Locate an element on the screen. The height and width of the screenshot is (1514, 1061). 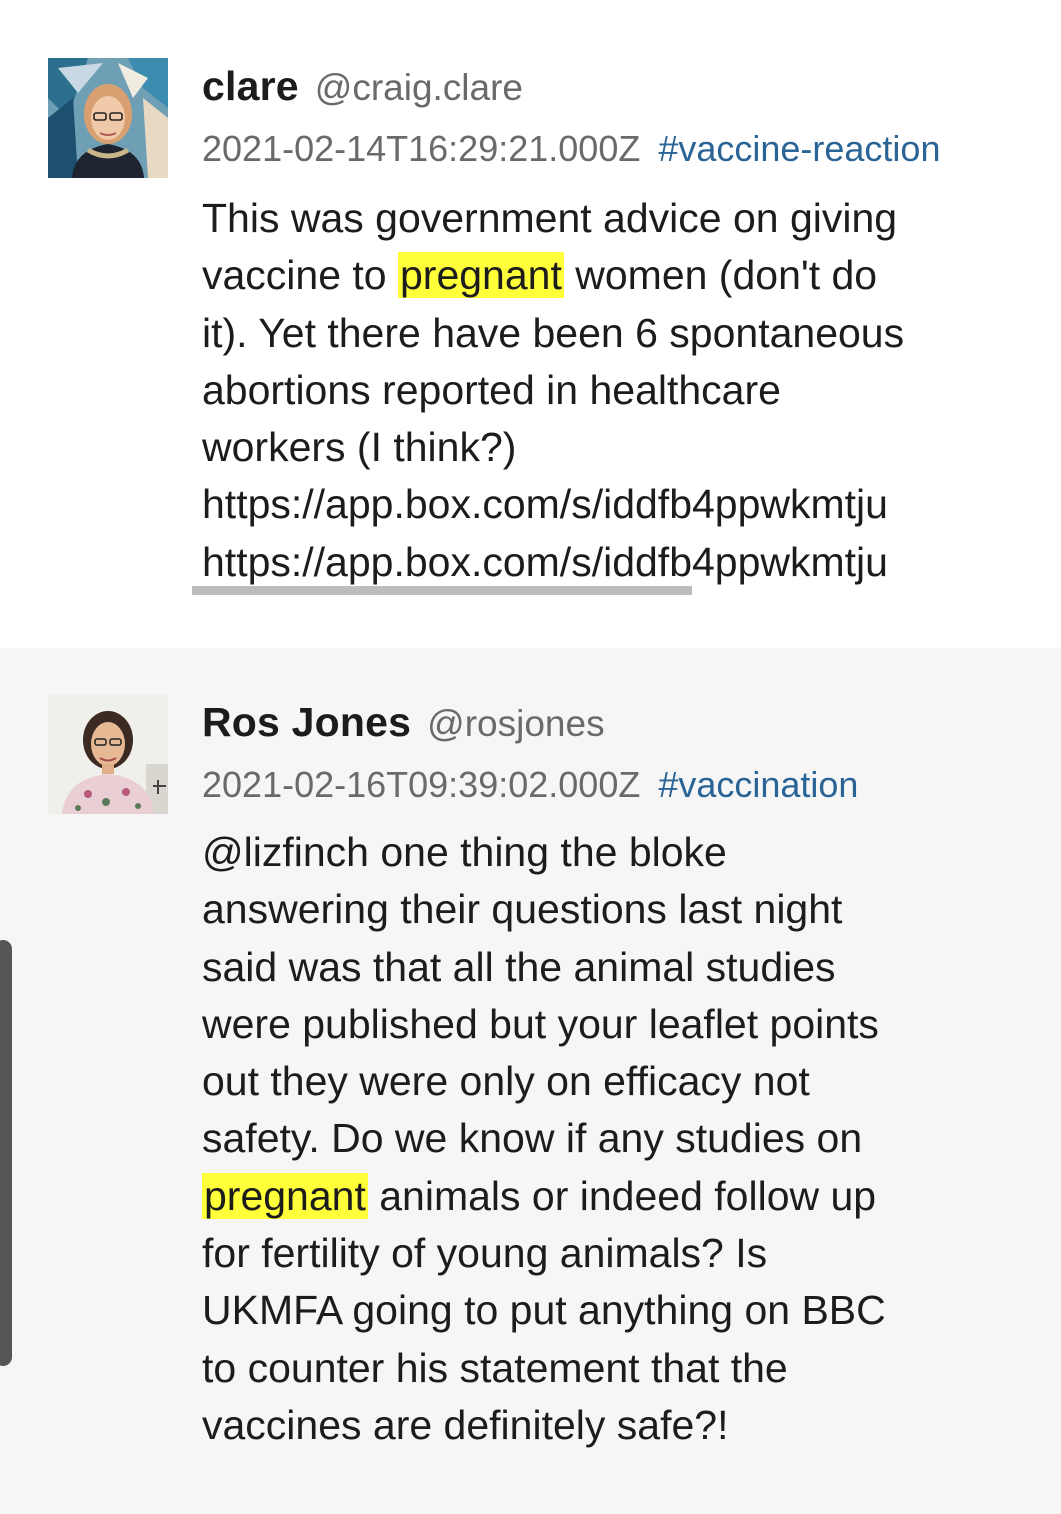
overflow-fade is located at coordinates (1046, 526).